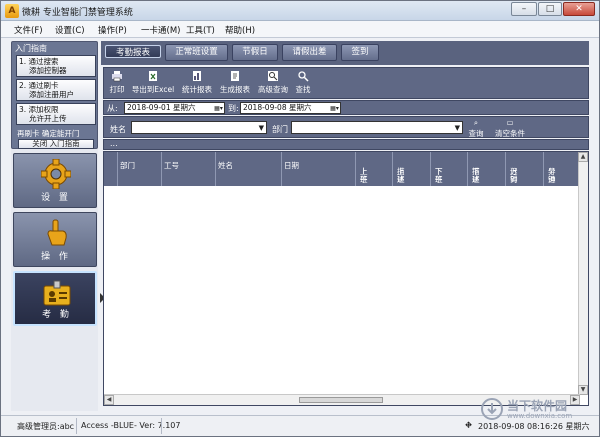 The height and width of the screenshot is (437, 600). I want to click on close-button: ✕, so click(579, 9).